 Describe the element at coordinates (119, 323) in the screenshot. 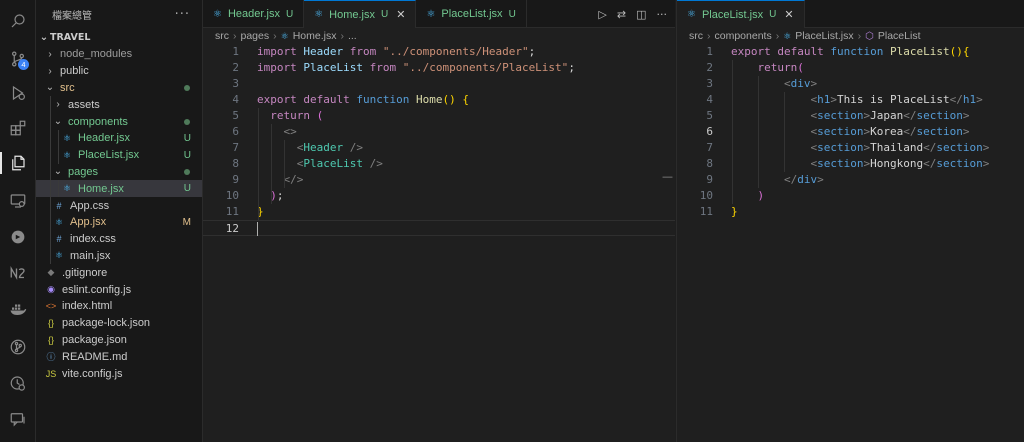

I see `file-item: {} package-lock.json` at that location.